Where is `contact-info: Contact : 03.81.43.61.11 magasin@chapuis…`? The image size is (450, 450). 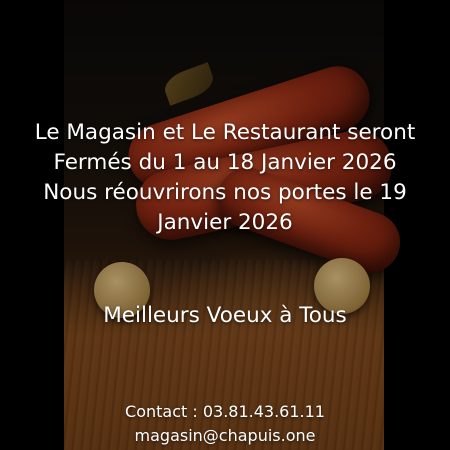 contact-info: Contact : 03.81.43.61.11 magasin@chapuis… is located at coordinates (225, 424).